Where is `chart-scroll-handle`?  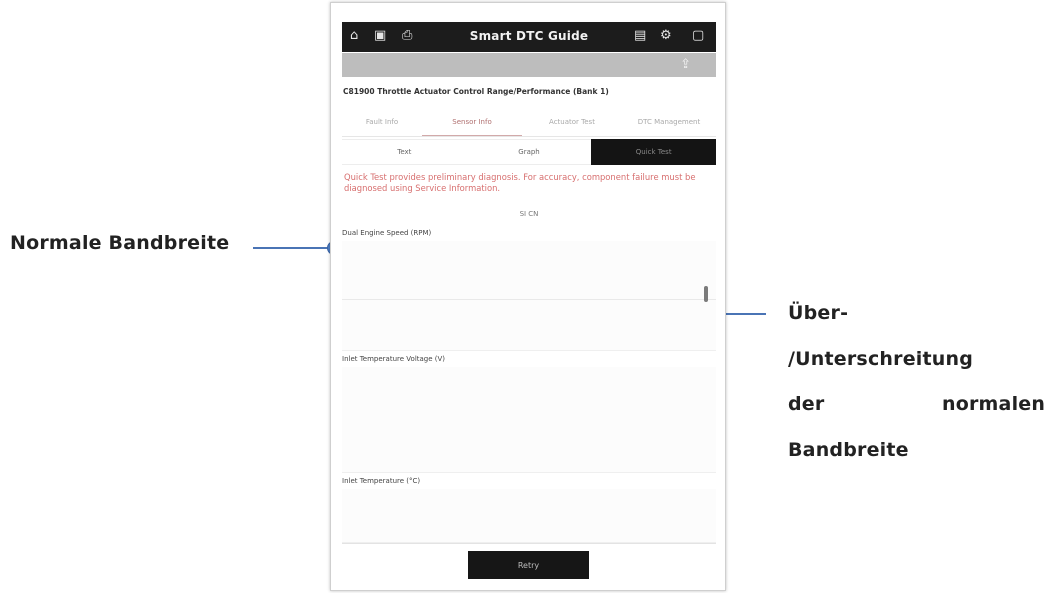
chart-scroll-handle is located at coordinates (706, 294).